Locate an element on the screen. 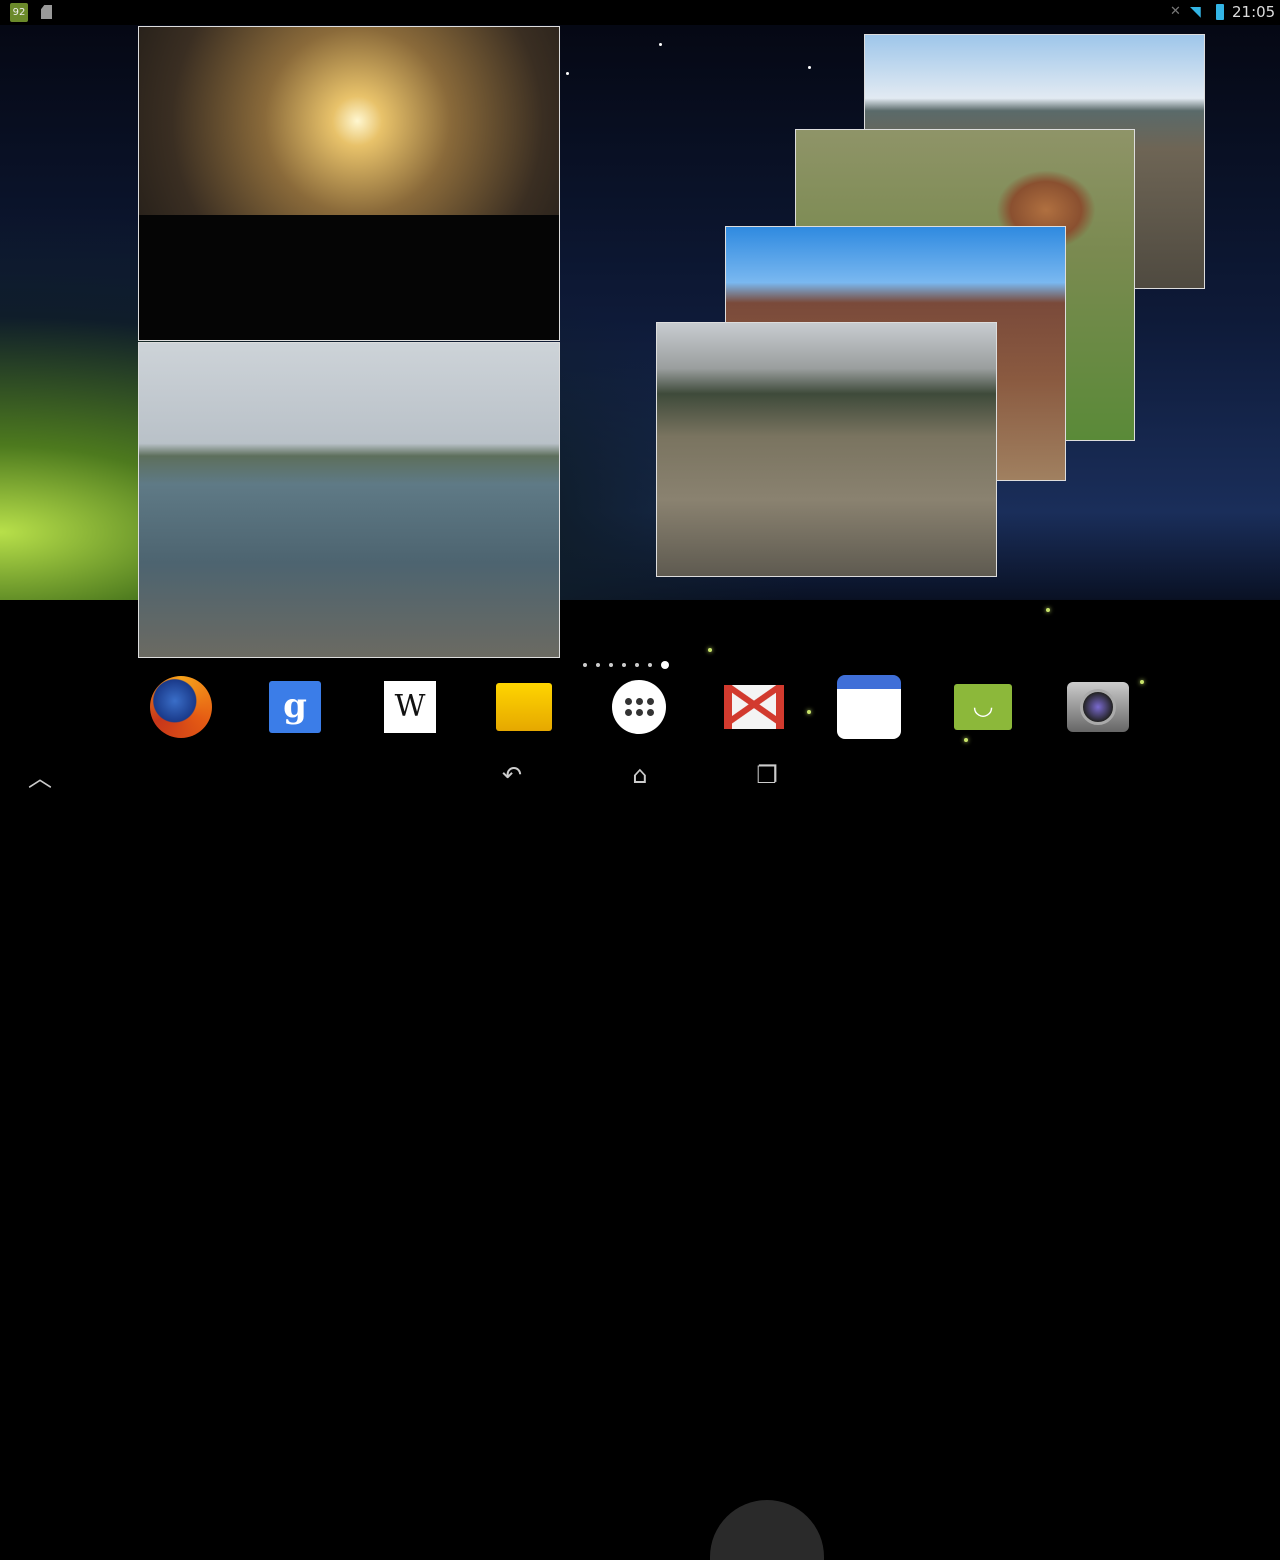 The image size is (1280, 1560). app-drawer-icon is located at coordinates (639, 707).